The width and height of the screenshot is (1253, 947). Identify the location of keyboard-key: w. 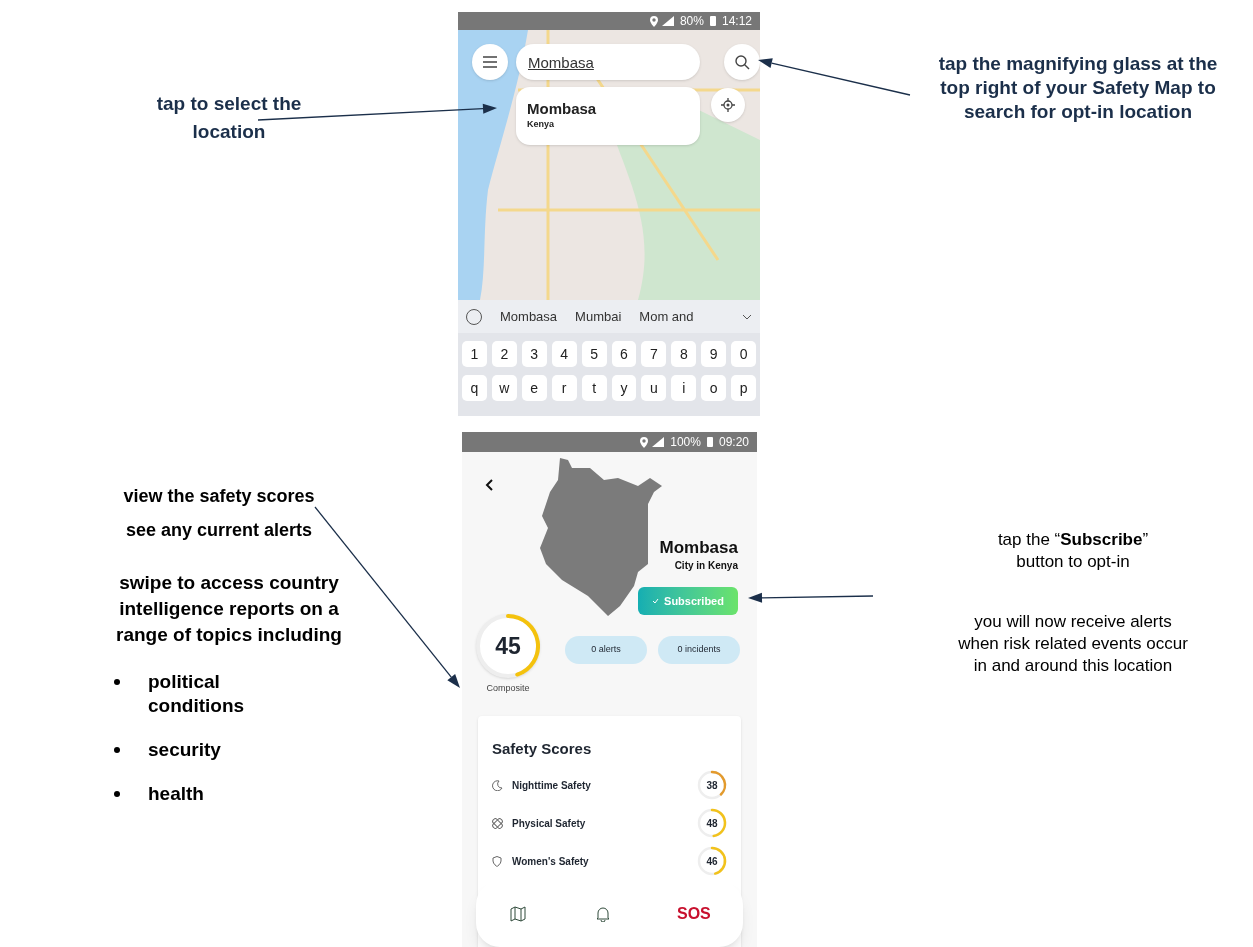
(504, 388).